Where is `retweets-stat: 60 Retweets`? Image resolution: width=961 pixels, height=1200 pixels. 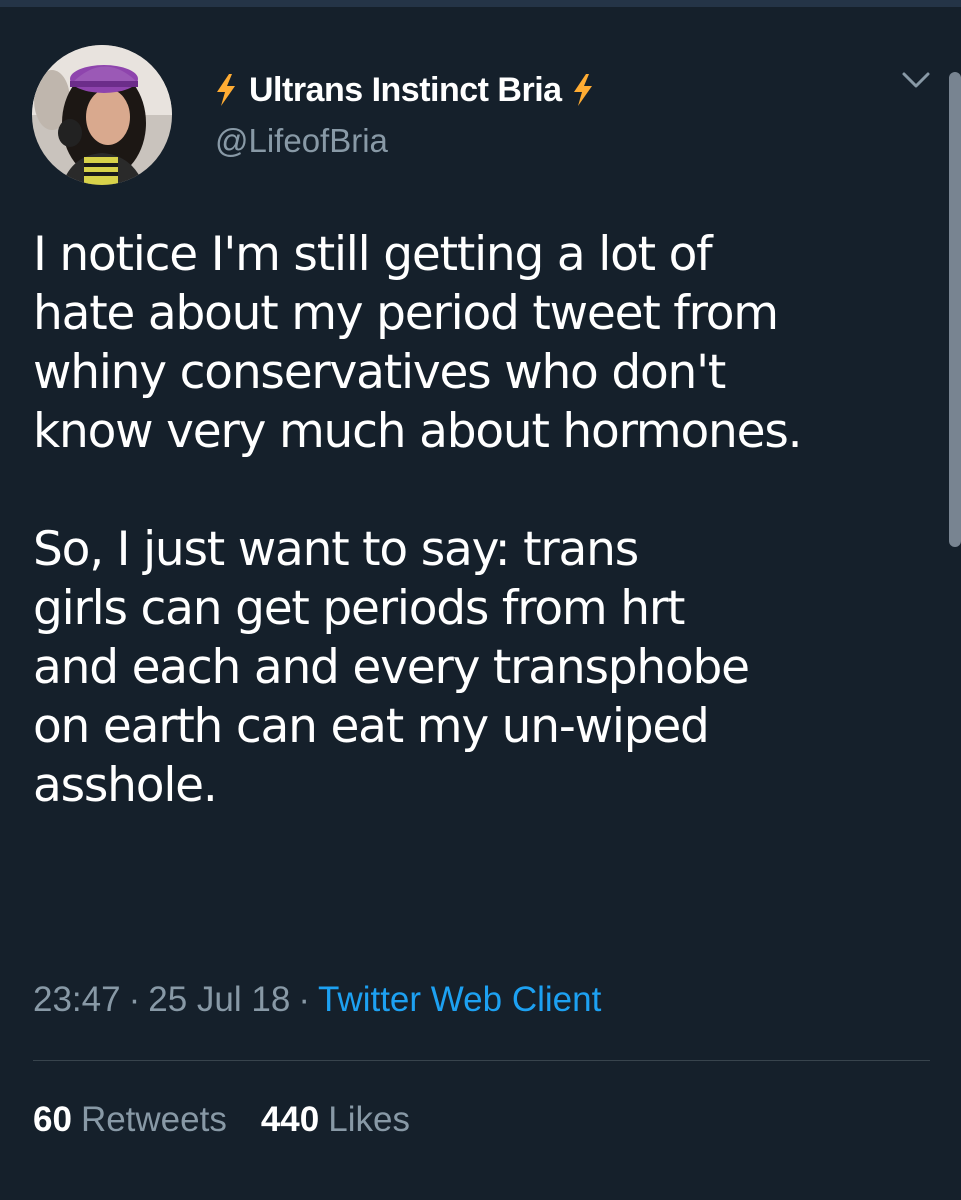
retweets-stat: 60 Retweets is located at coordinates (130, 1120).